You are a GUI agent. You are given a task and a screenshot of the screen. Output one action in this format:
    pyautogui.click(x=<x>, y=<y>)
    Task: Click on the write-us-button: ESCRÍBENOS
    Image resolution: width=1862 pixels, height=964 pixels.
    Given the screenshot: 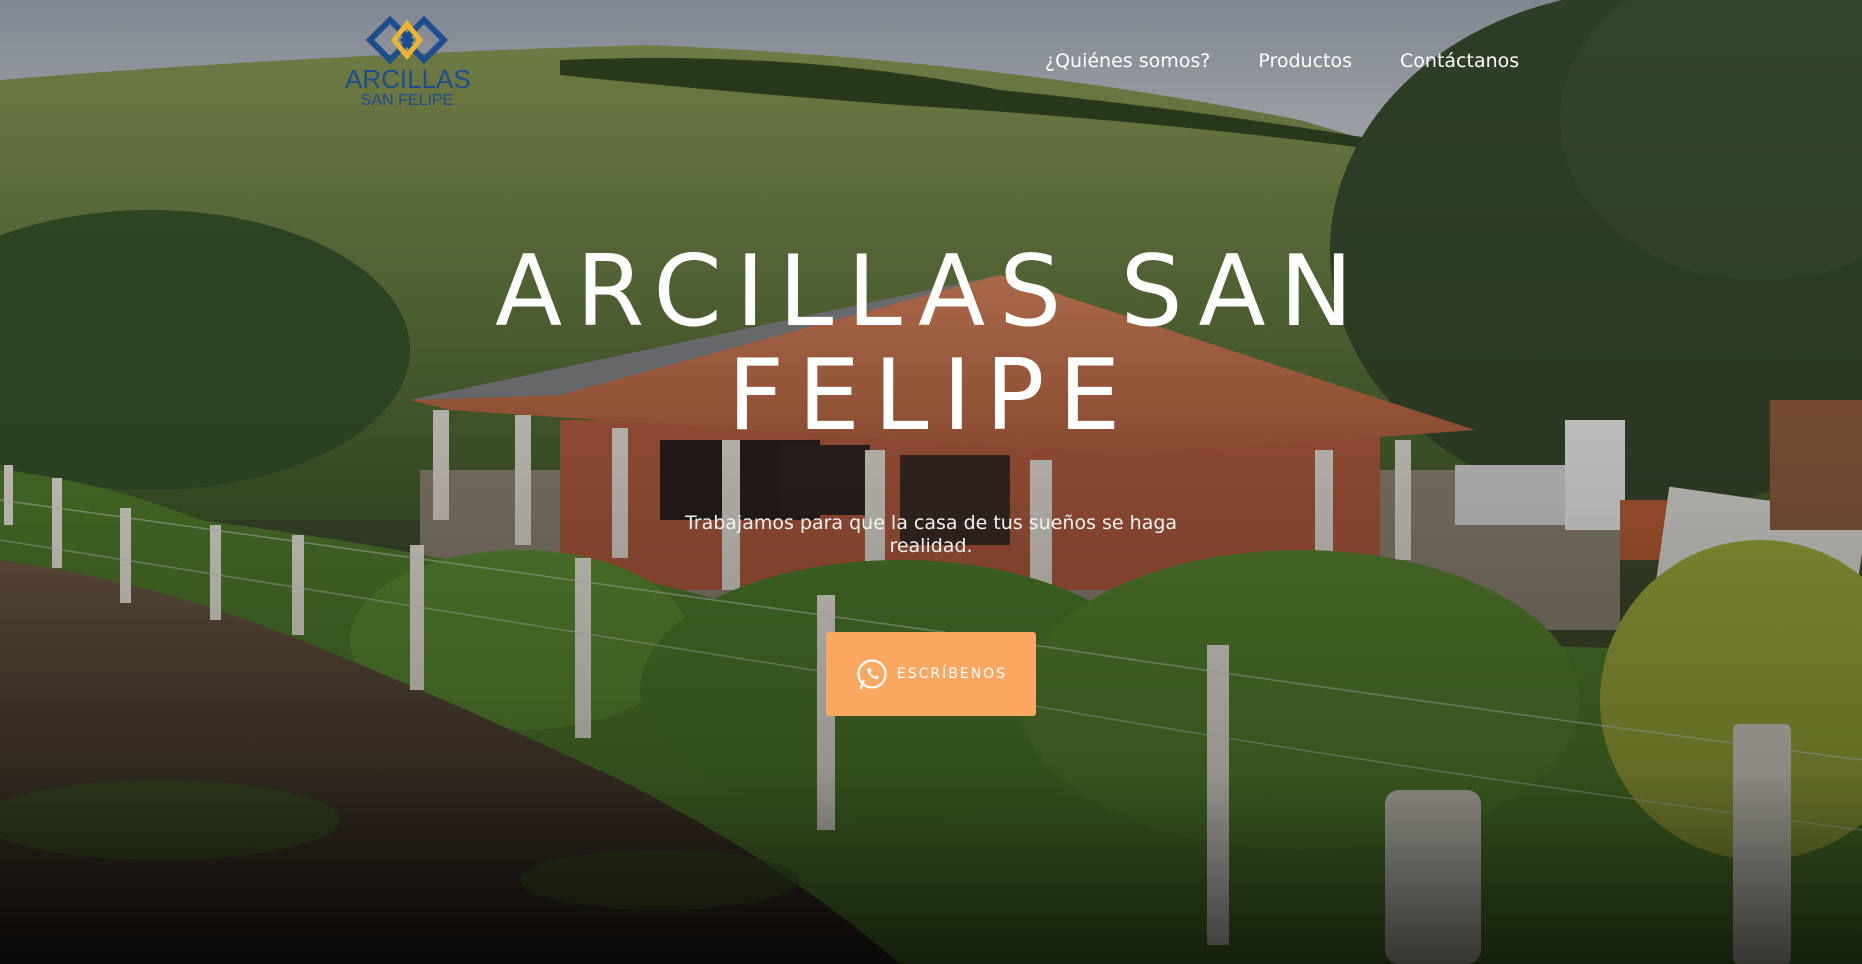 What is the action you would take?
    pyautogui.click(x=931, y=674)
    